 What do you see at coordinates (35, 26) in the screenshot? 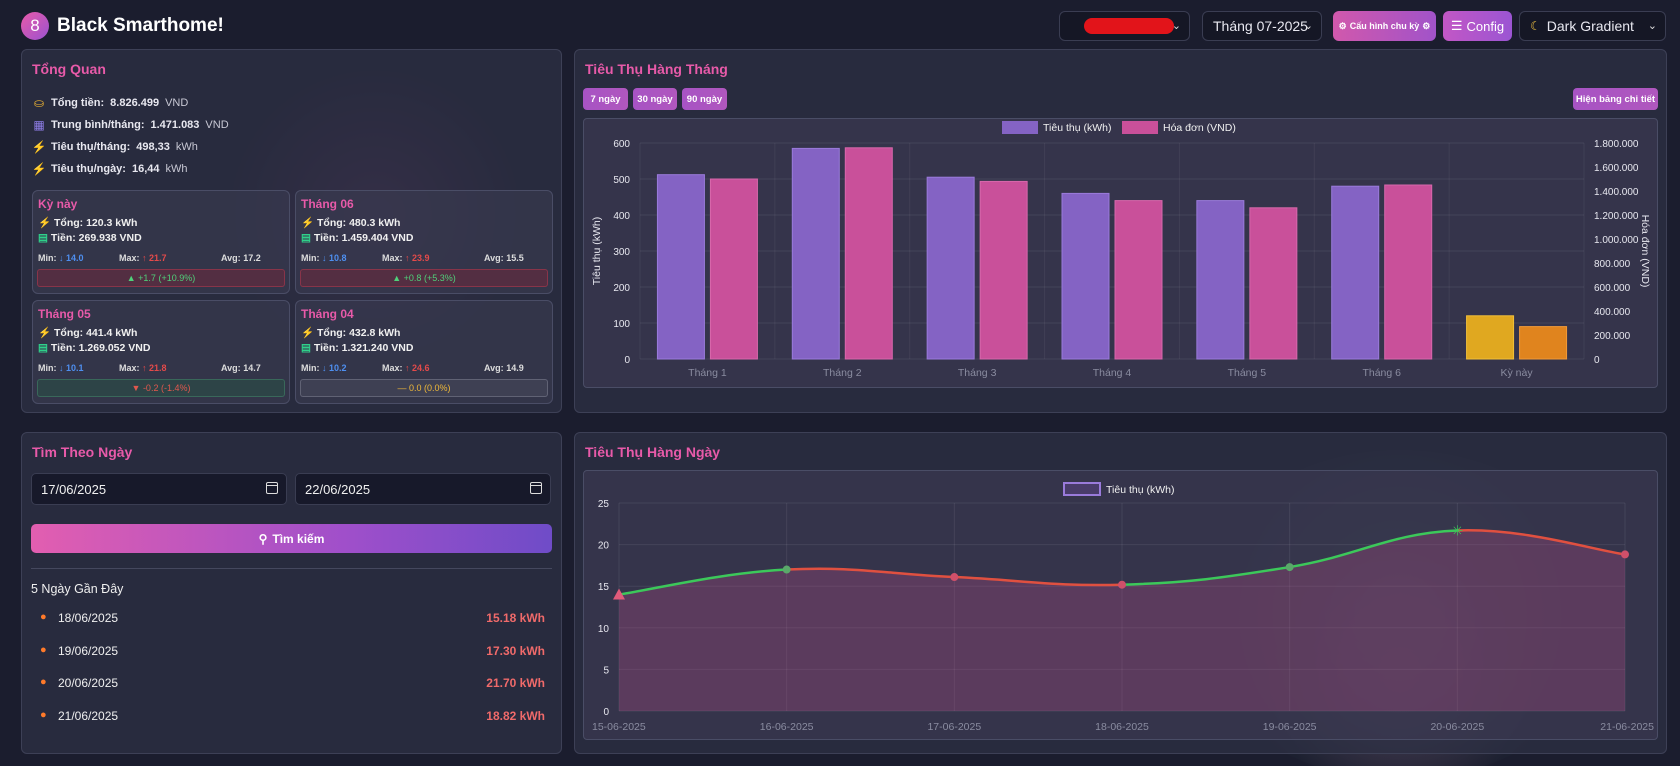
I see `app-logo: 8` at bounding box center [35, 26].